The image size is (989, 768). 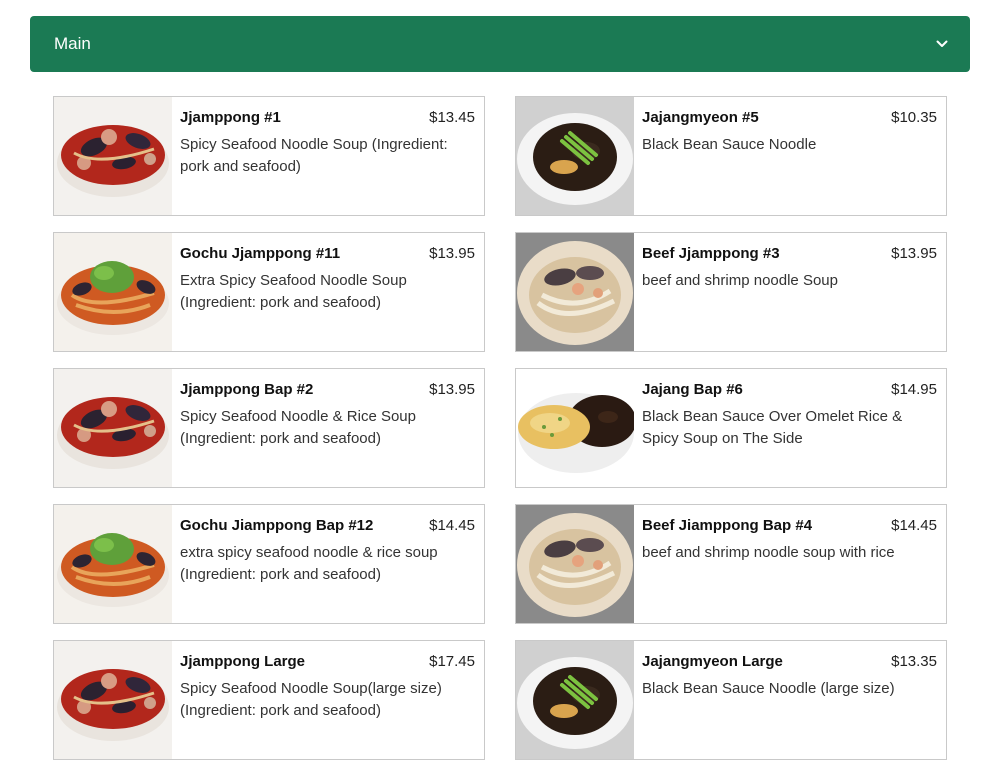 What do you see at coordinates (727, 525) in the screenshot?
I see `menu-item-name: Beef Jiamppong Bap #4` at bounding box center [727, 525].